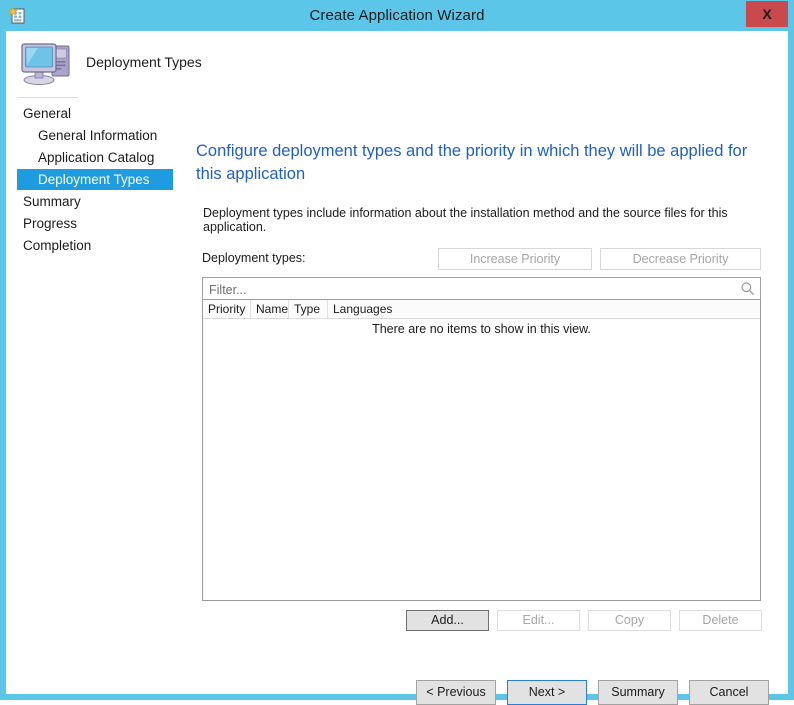  Describe the element at coordinates (481, 329) in the screenshot. I see `empty-list-message: There are no items to show in this view.` at that location.